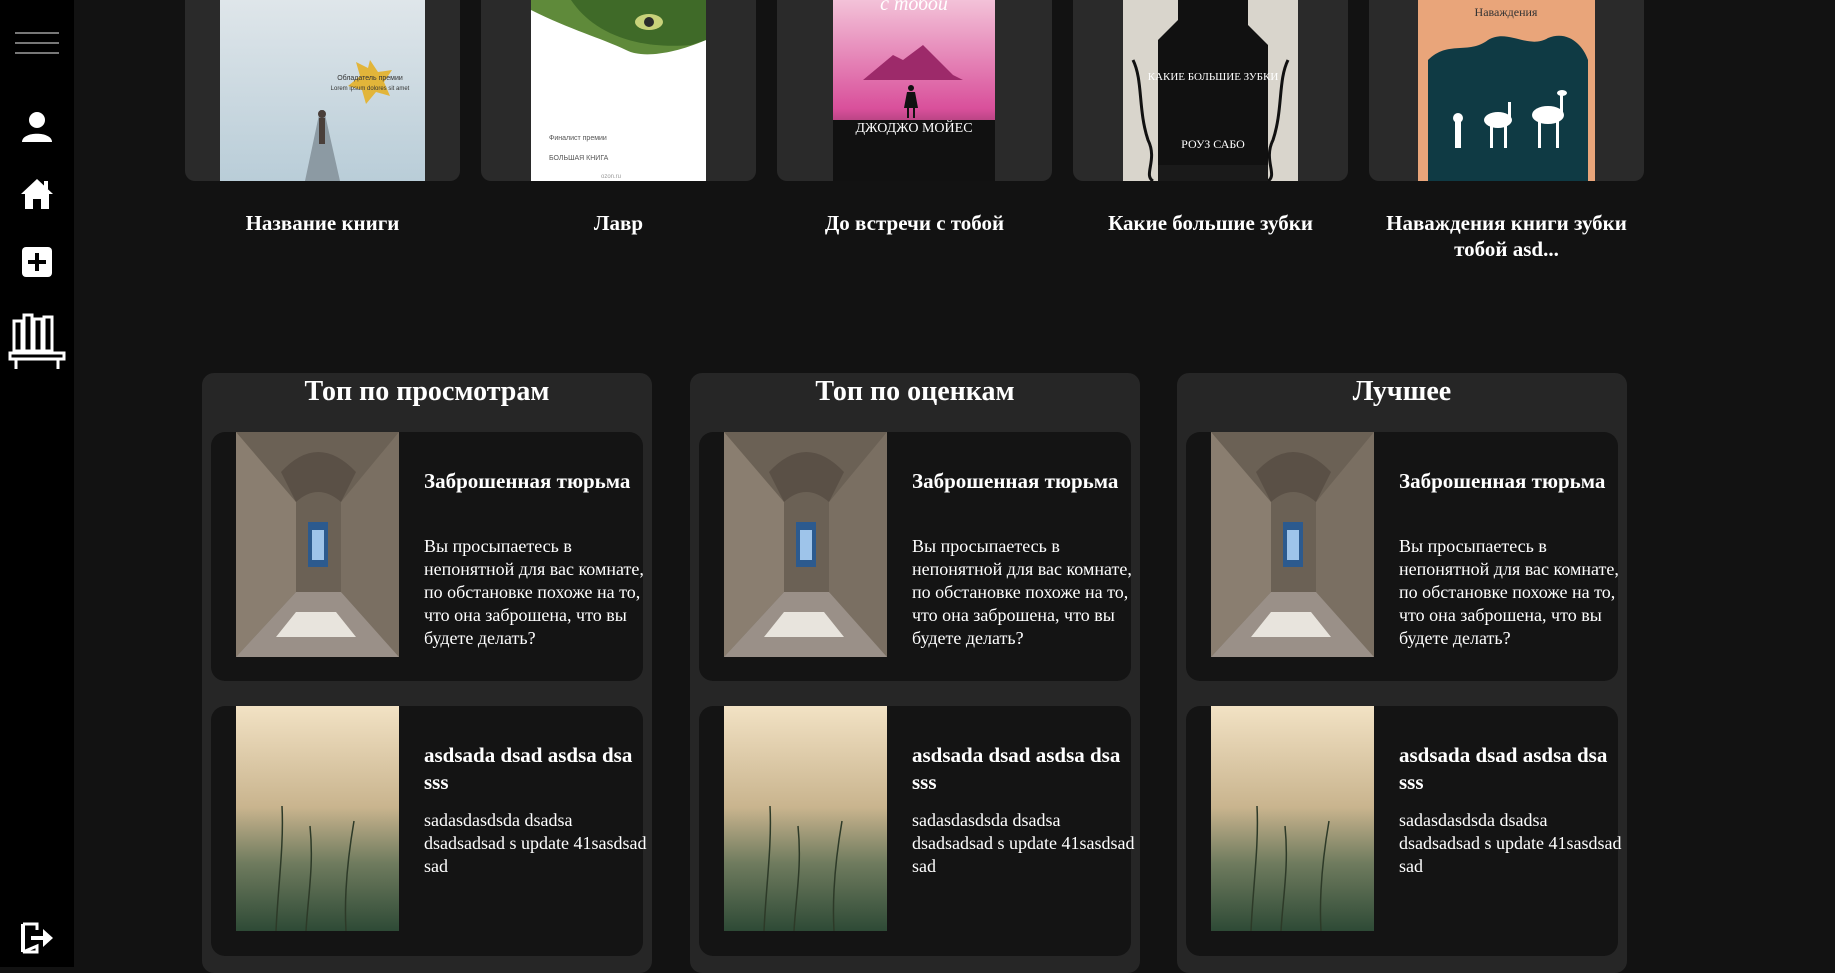 Image resolution: width=1835 pixels, height=973 pixels. I want to click on svg-text: ozon.ru, so click(611, 177).